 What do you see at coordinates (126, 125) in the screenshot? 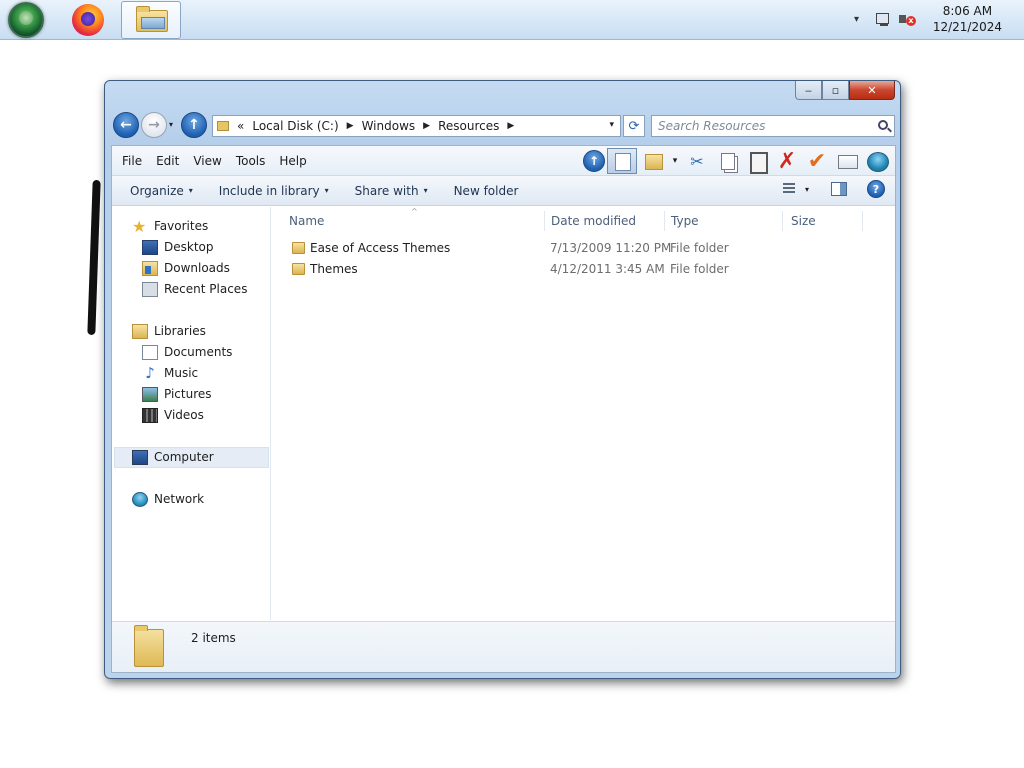
I see `back-button: ←` at bounding box center [126, 125].